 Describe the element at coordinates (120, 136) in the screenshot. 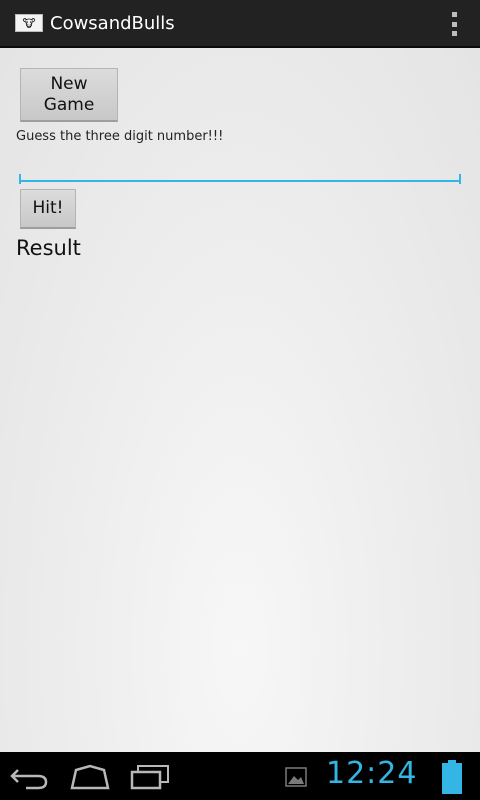

I see `guess-prompt: Guess the three digit number!!!` at that location.